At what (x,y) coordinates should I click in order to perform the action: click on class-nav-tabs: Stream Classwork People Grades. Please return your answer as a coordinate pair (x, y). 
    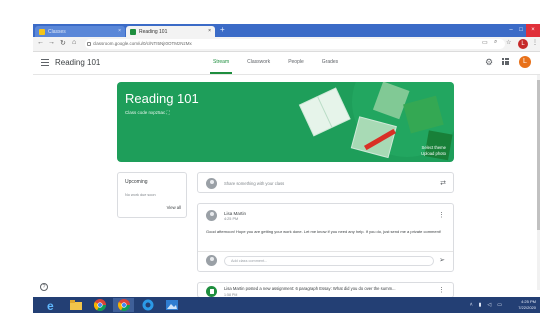
    Looking at the image, I should click on (273, 66).